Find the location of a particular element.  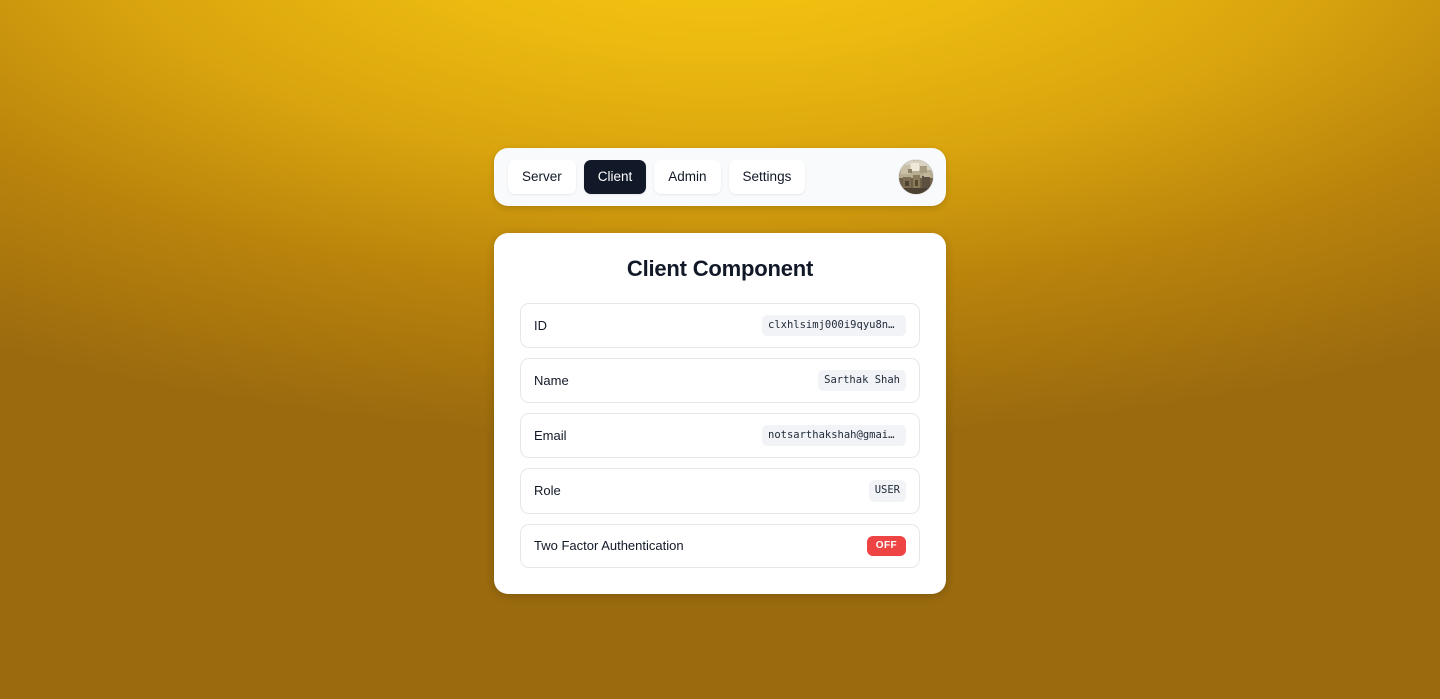

tab-client: Client is located at coordinates (615, 177).